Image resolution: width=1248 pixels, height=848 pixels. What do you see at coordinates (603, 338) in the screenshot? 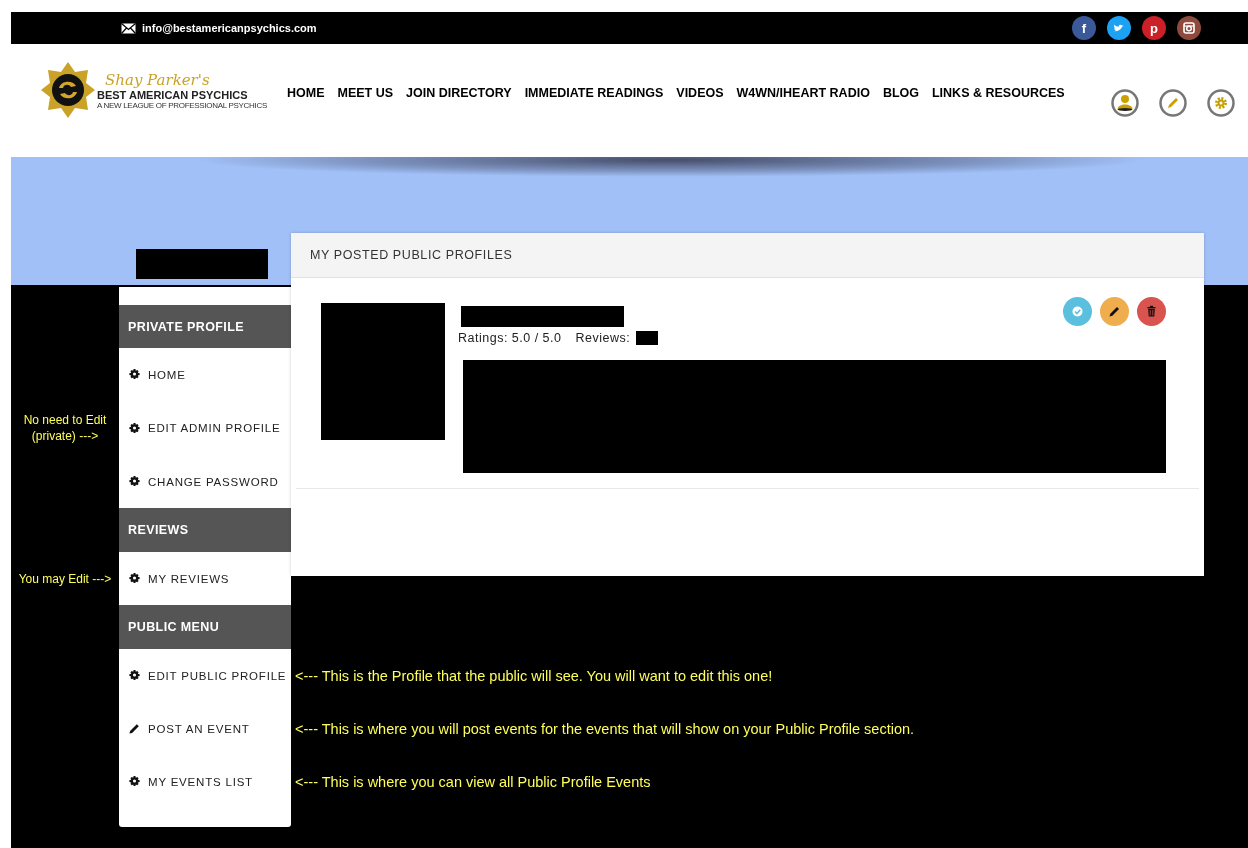
I see `reviews-label: Reviews:` at bounding box center [603, 338].